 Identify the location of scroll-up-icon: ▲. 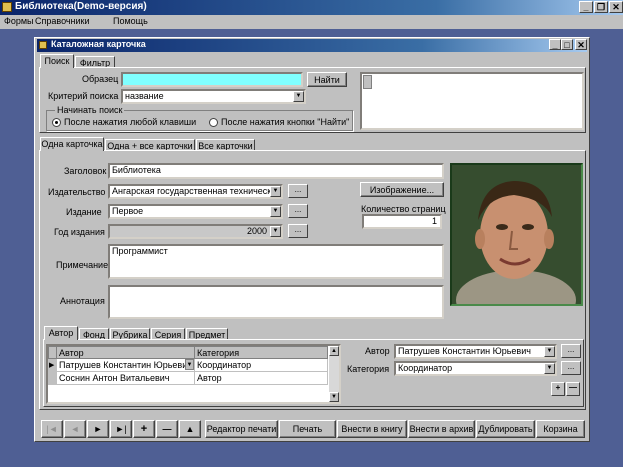
(334, 351).